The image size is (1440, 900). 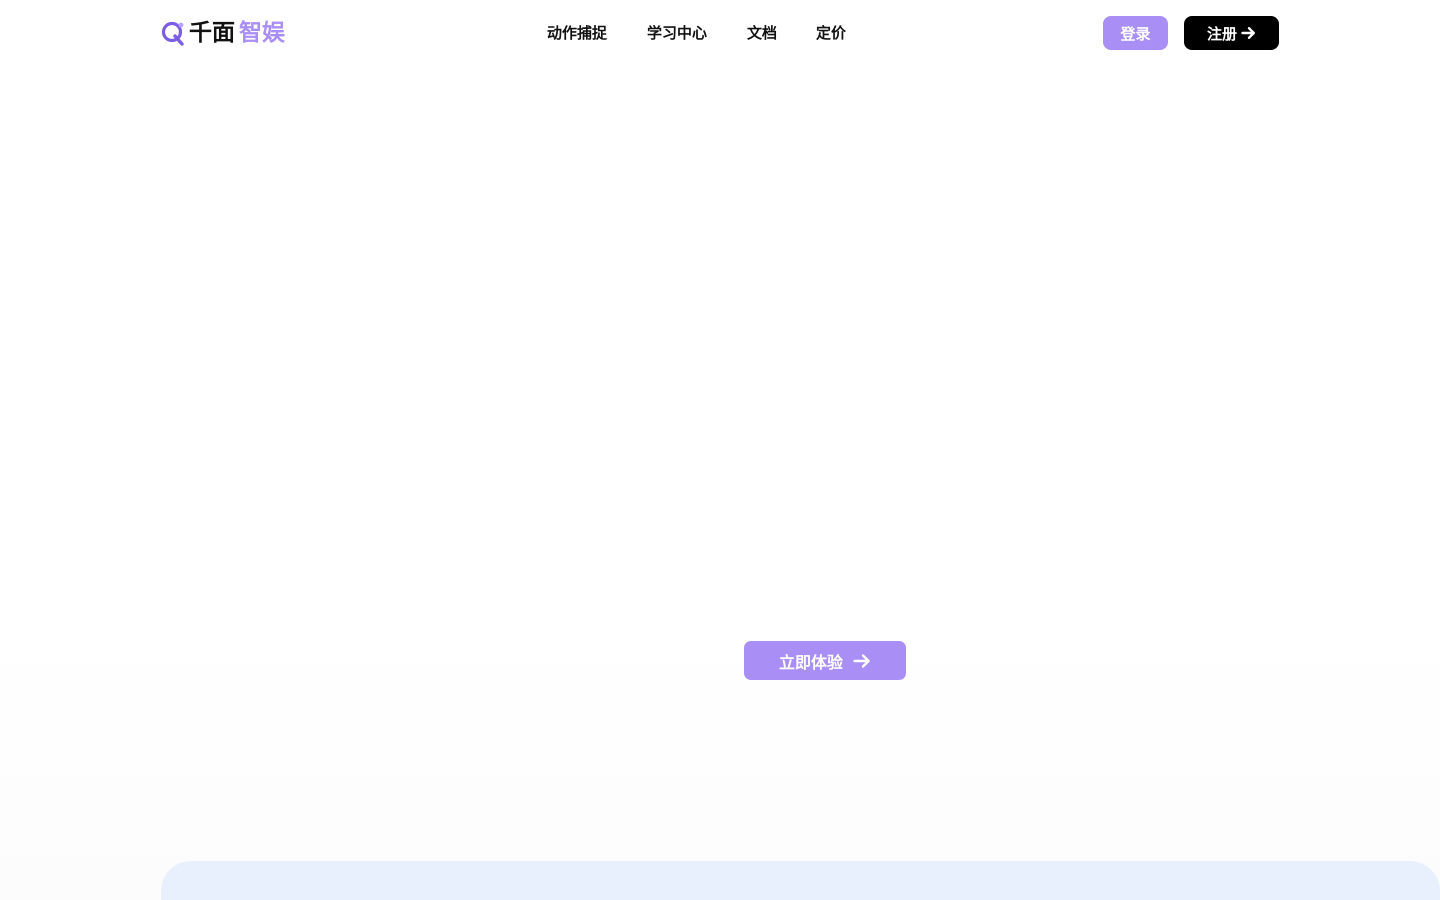 I want to click on brand-logo: 千面 智娱, so click(x=223, y=33).